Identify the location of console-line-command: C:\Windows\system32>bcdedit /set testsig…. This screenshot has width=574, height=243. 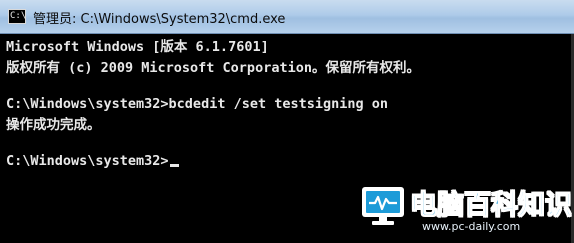
(197, 104).